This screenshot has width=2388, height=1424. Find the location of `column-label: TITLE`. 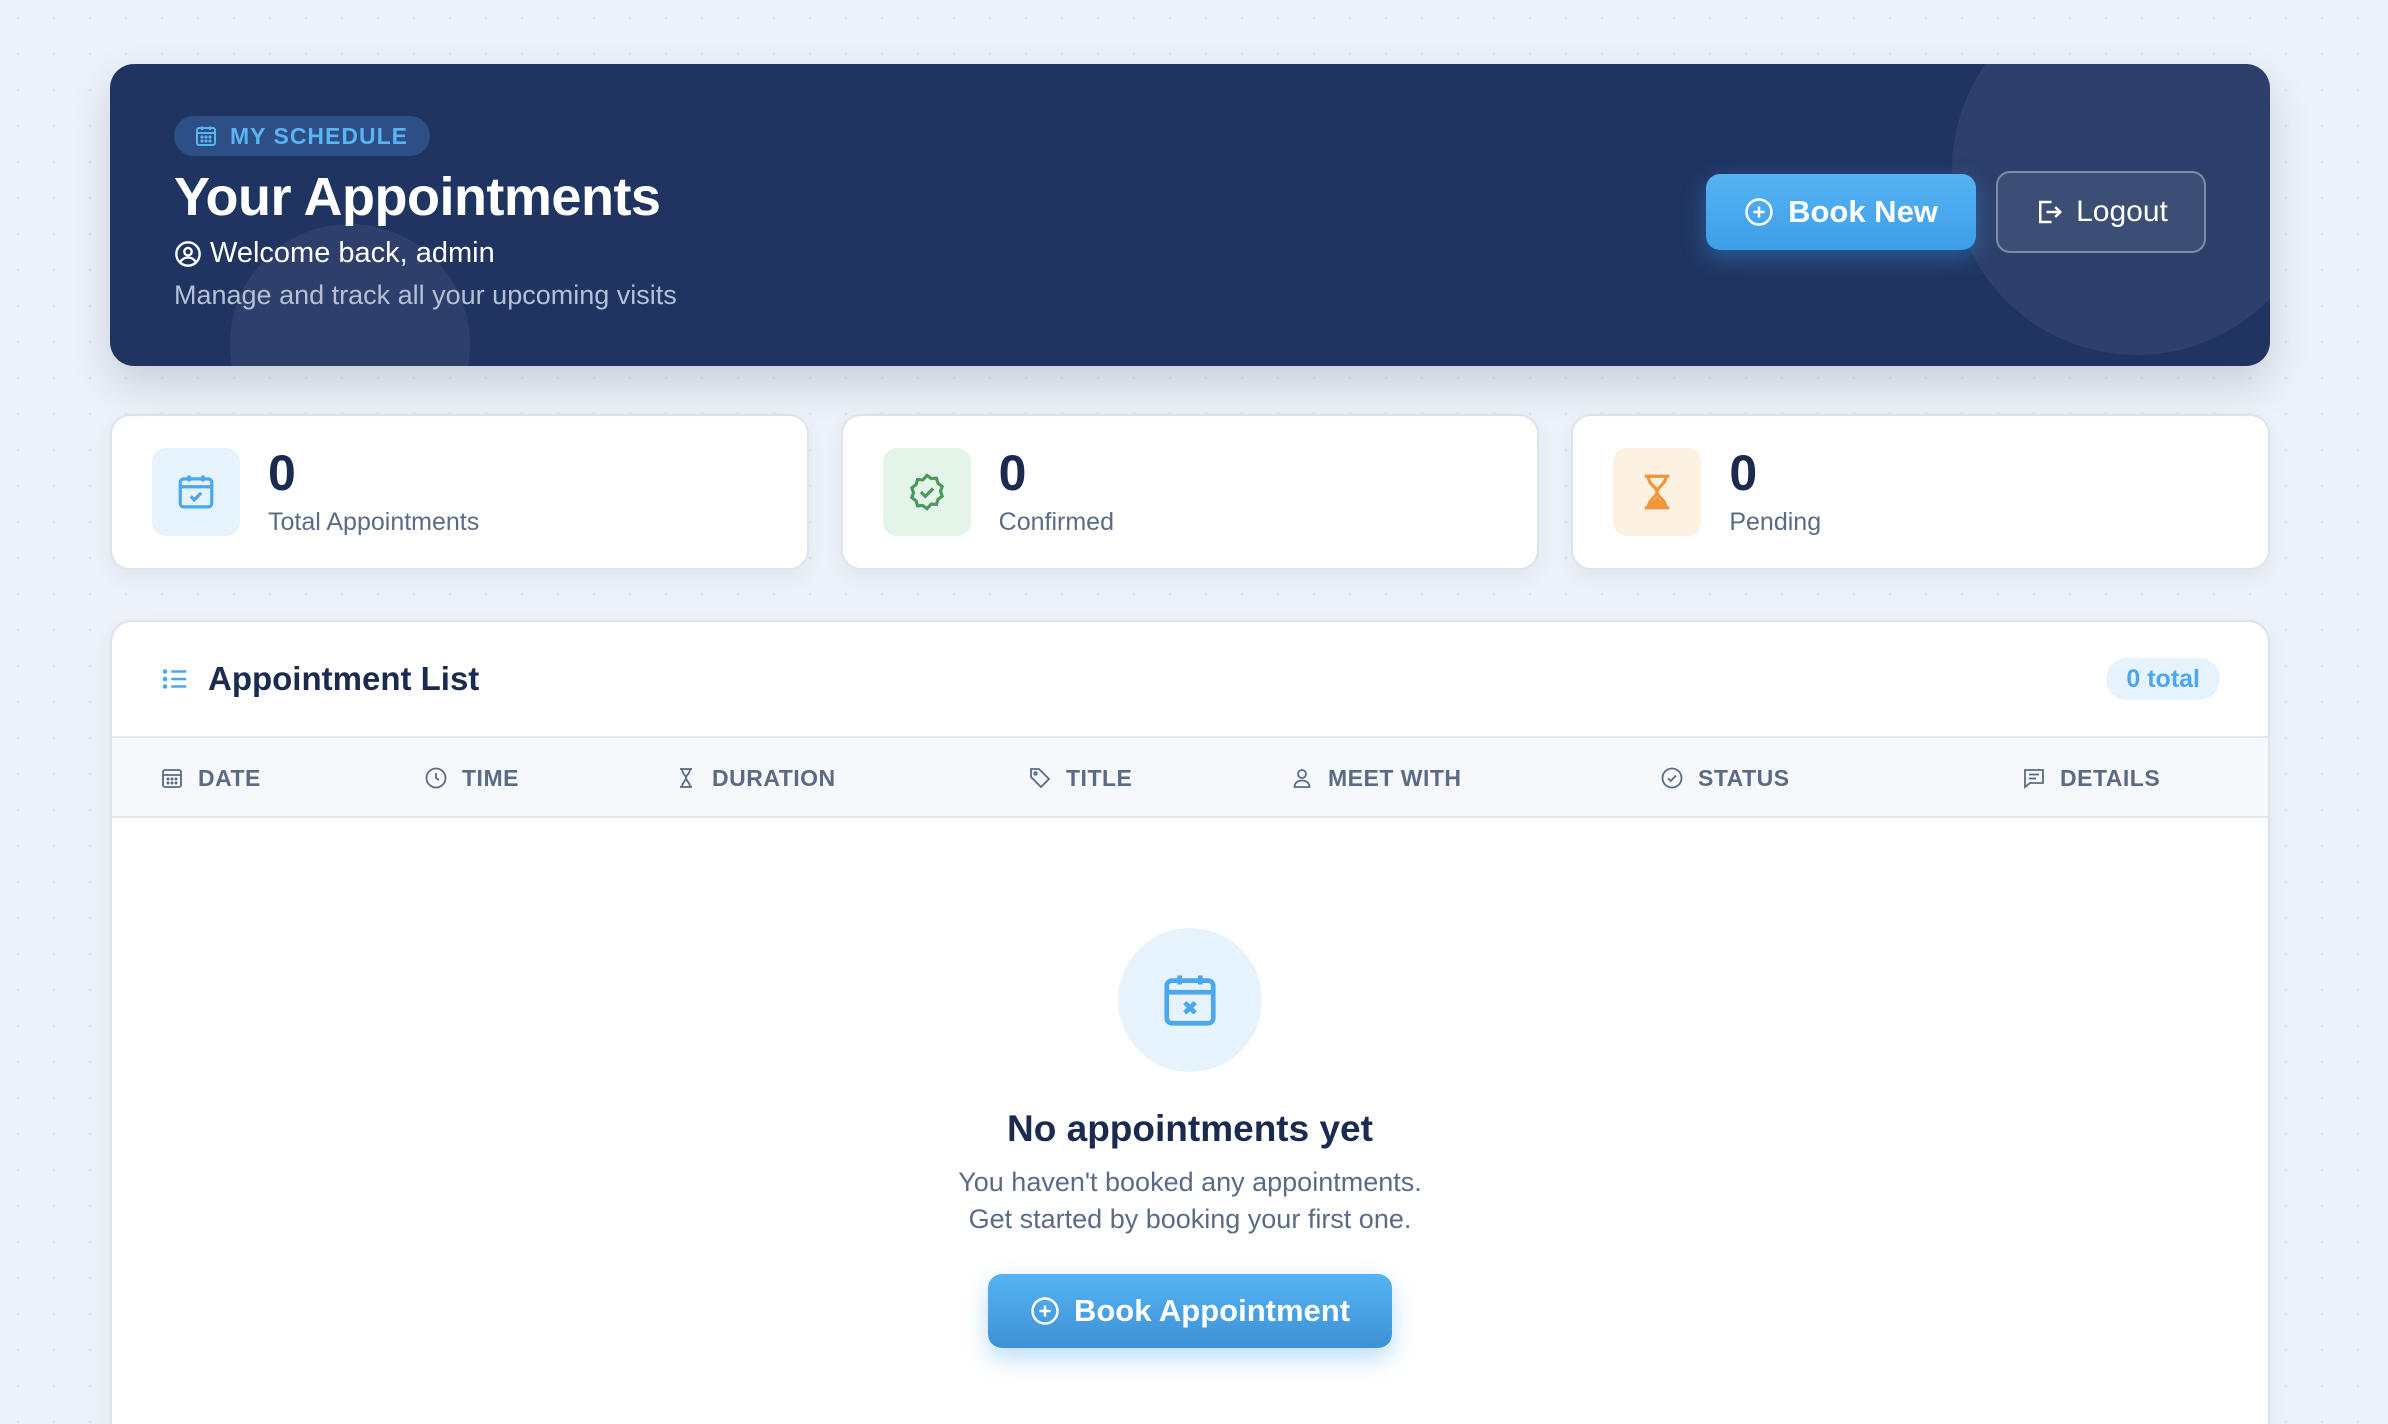

column-label: TITLE is located at coordinates (1099, 777).